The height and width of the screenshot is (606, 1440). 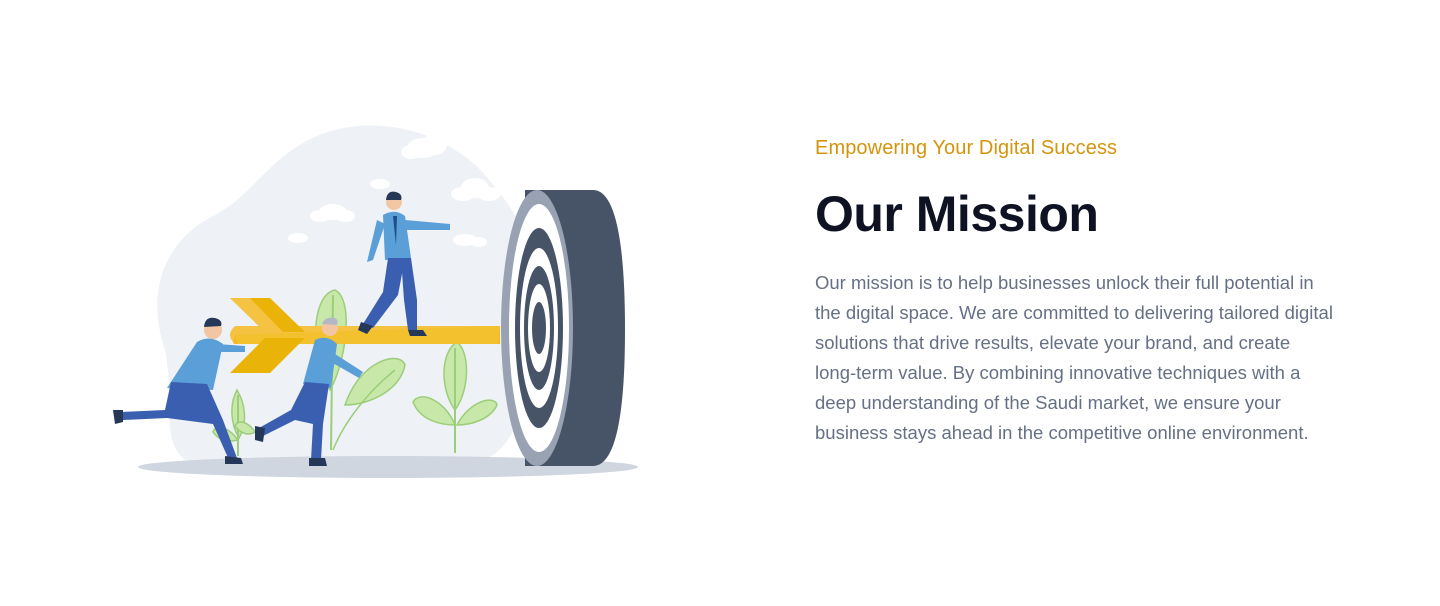 I want to click on target, so click(x=563, y=328).